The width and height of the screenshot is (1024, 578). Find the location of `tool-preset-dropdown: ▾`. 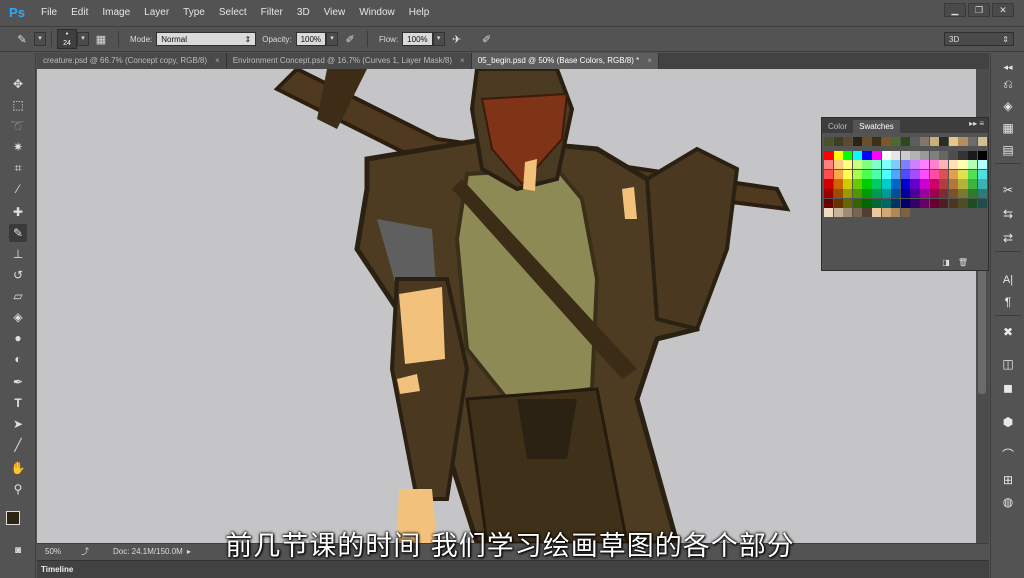

tool-preset-dropdown: ▾ is located at coordinates (40, 39).